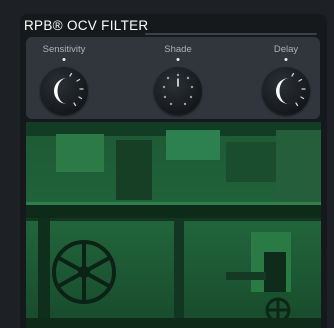 This screenshot has height=328, width=334. What do you see at coordinates (86, 25) in the screenshot?
I see `panel-title: RPB® OCV FILTER` at bounding box center [86, 25].